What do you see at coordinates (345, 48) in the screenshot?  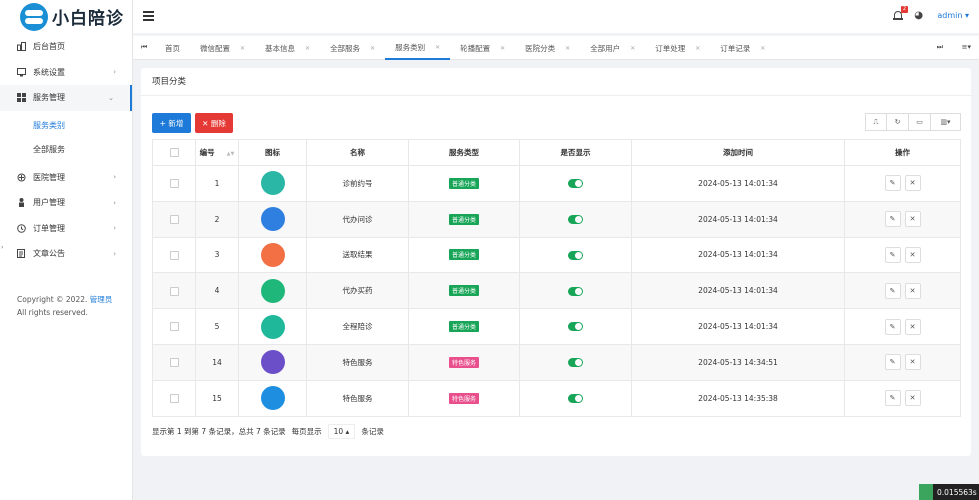 I see `tab-label: 全部服务` at bounding box center [345, 48].